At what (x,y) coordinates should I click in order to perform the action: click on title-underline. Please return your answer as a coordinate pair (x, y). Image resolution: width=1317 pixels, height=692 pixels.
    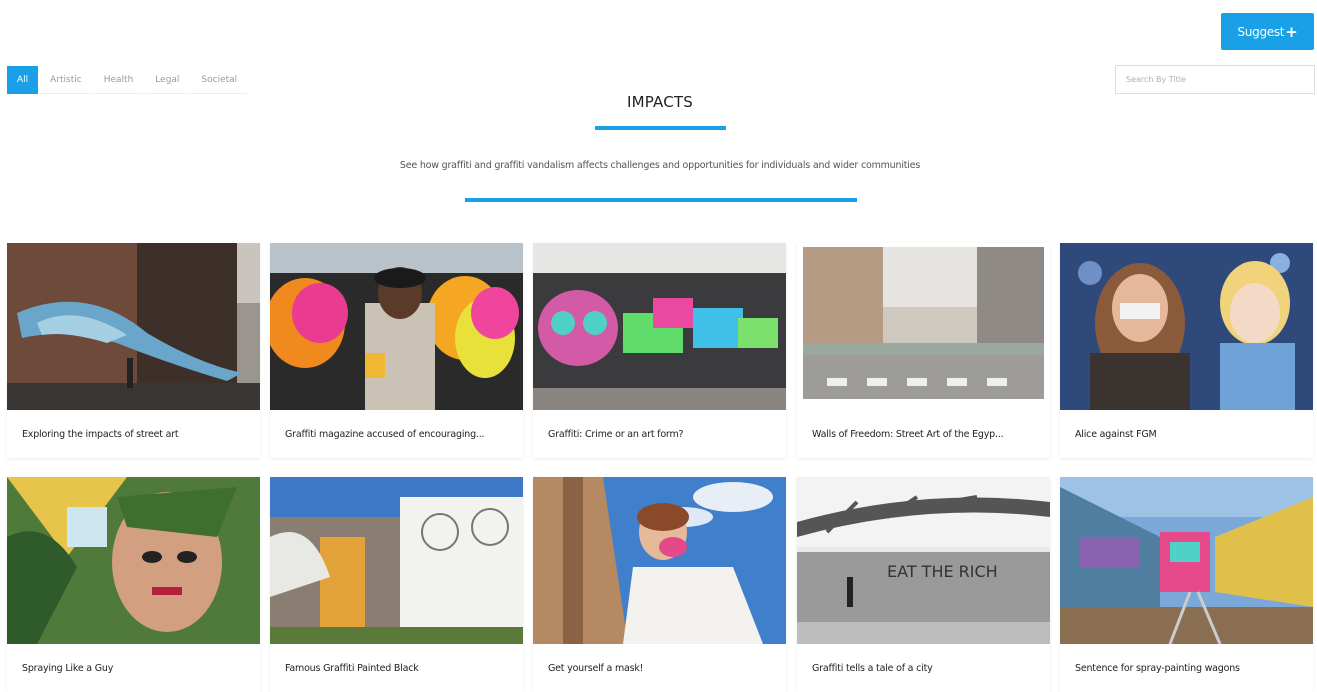
    Looking at the image, I should click on (660, 128).